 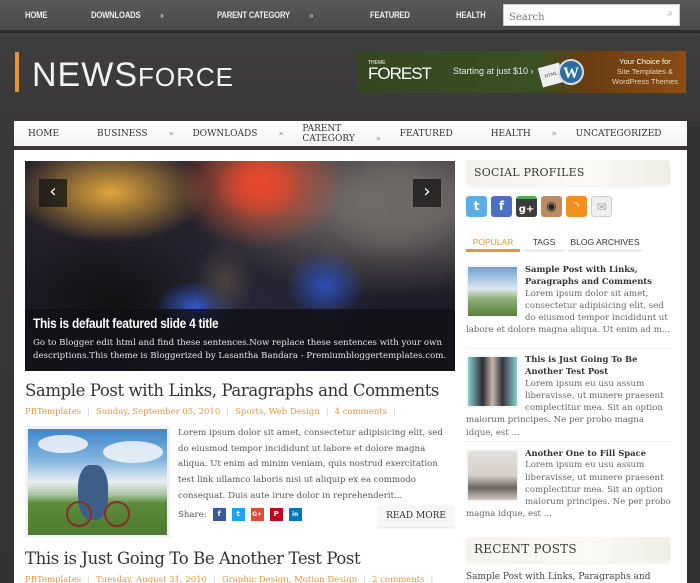 What do you see at coordinates (571, 72) in the screenshot?
I see `wordpress-logo-icon: W` at bounding box center [571, 72].